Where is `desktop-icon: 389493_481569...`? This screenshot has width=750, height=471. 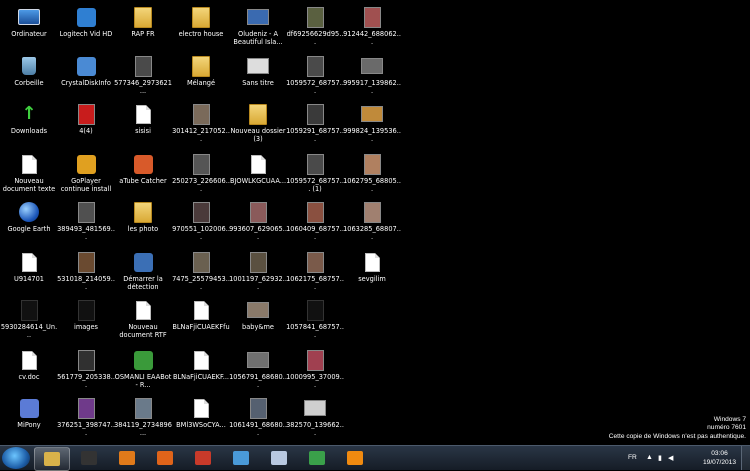 desktop-icon: 389493_481569... is located at coordinates (86, 219).